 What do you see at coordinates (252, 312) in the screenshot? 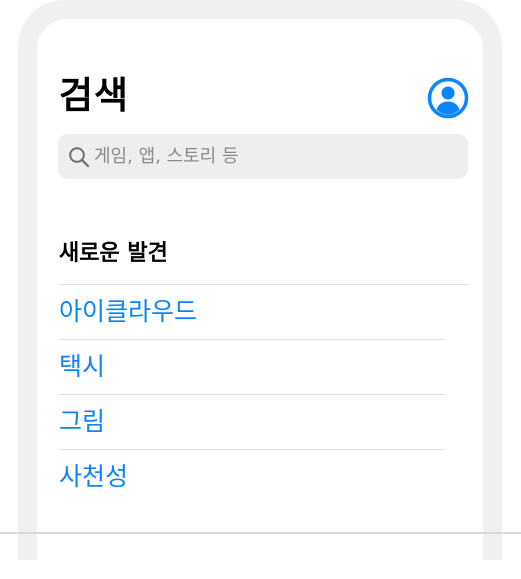
I see `list-item: 아이클라우드` at bounding box center [252, 312].